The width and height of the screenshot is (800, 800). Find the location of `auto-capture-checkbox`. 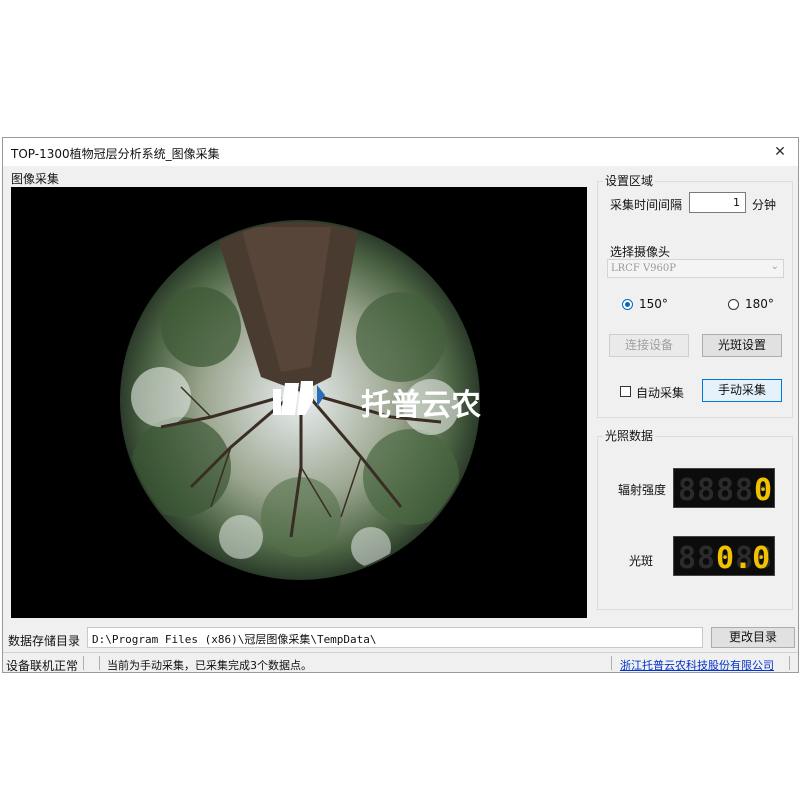

auto-capture-checkbox is located at coordinates (625, 391).